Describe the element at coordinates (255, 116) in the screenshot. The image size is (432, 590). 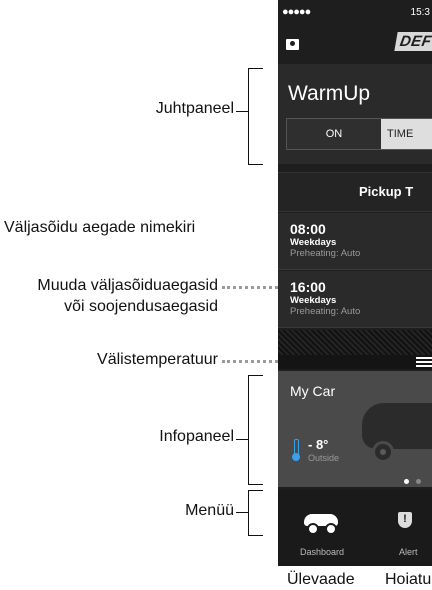
I see `bracket-juhtpaneel` at that location.